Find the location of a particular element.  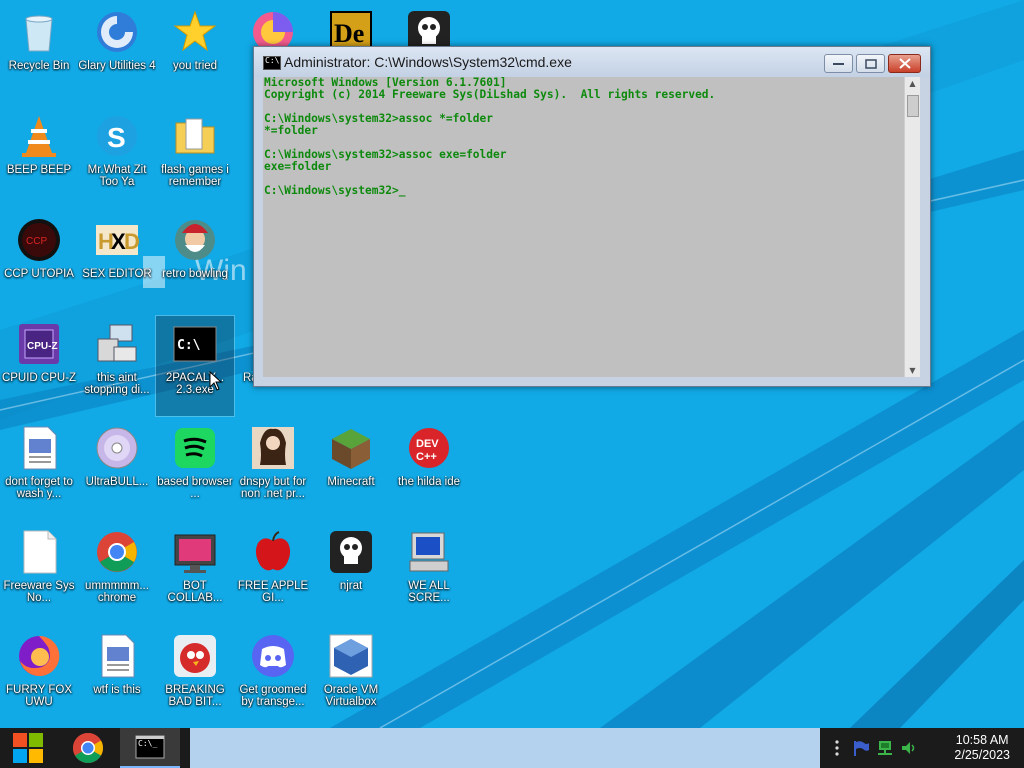

flag-icon is located at coordinates (861, 748).